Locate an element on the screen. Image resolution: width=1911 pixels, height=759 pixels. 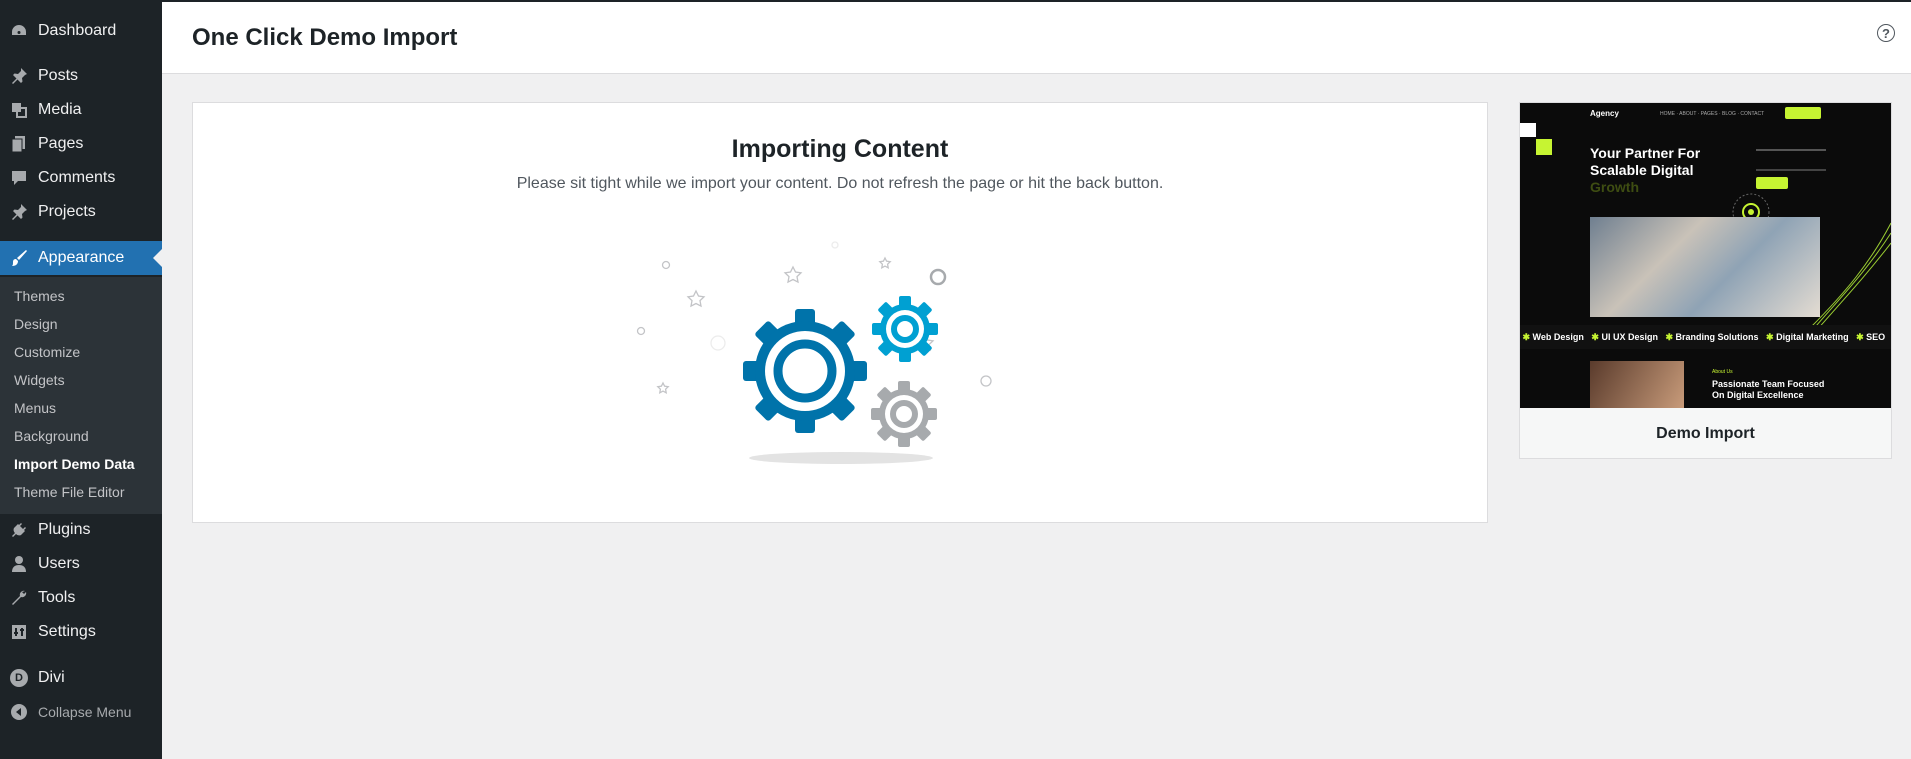
thumbnail-team-photo is located at coordinates (1705, 267).